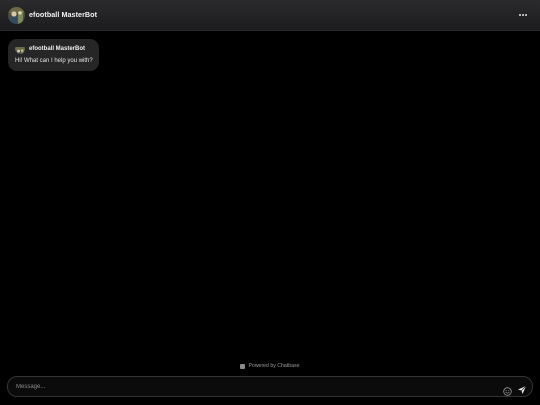 Image resolution: width=540 pixels, height=405 pixels. Describe the element at coordinates (54, 61) in the screenshot. I see `message-text: Hi! What can I help you with?` at that location.